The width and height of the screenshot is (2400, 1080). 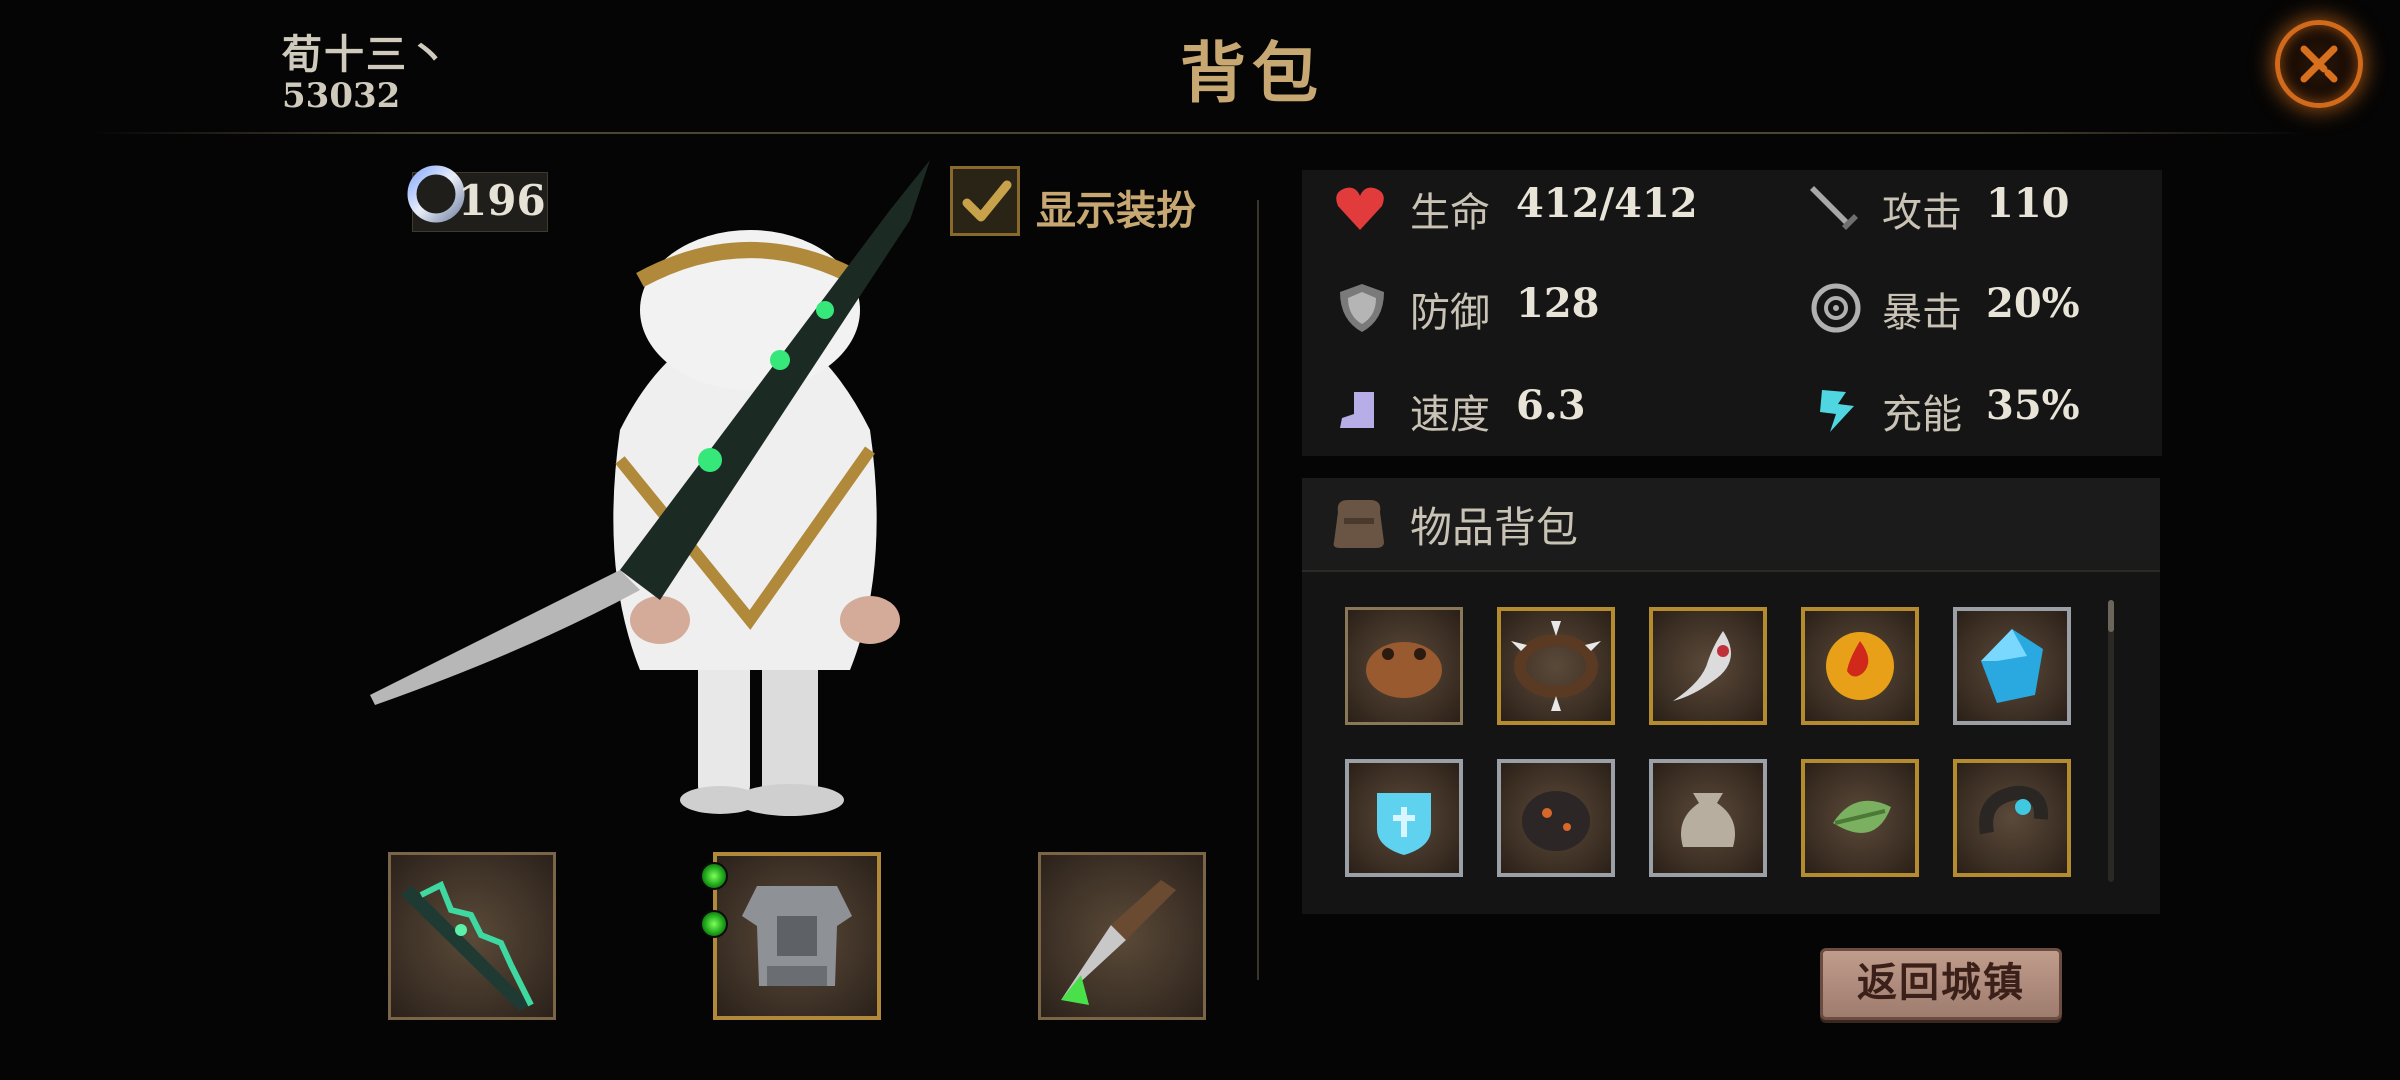 I want to click on stat-label-attack: 攻击, so click(x=1922, y=213).